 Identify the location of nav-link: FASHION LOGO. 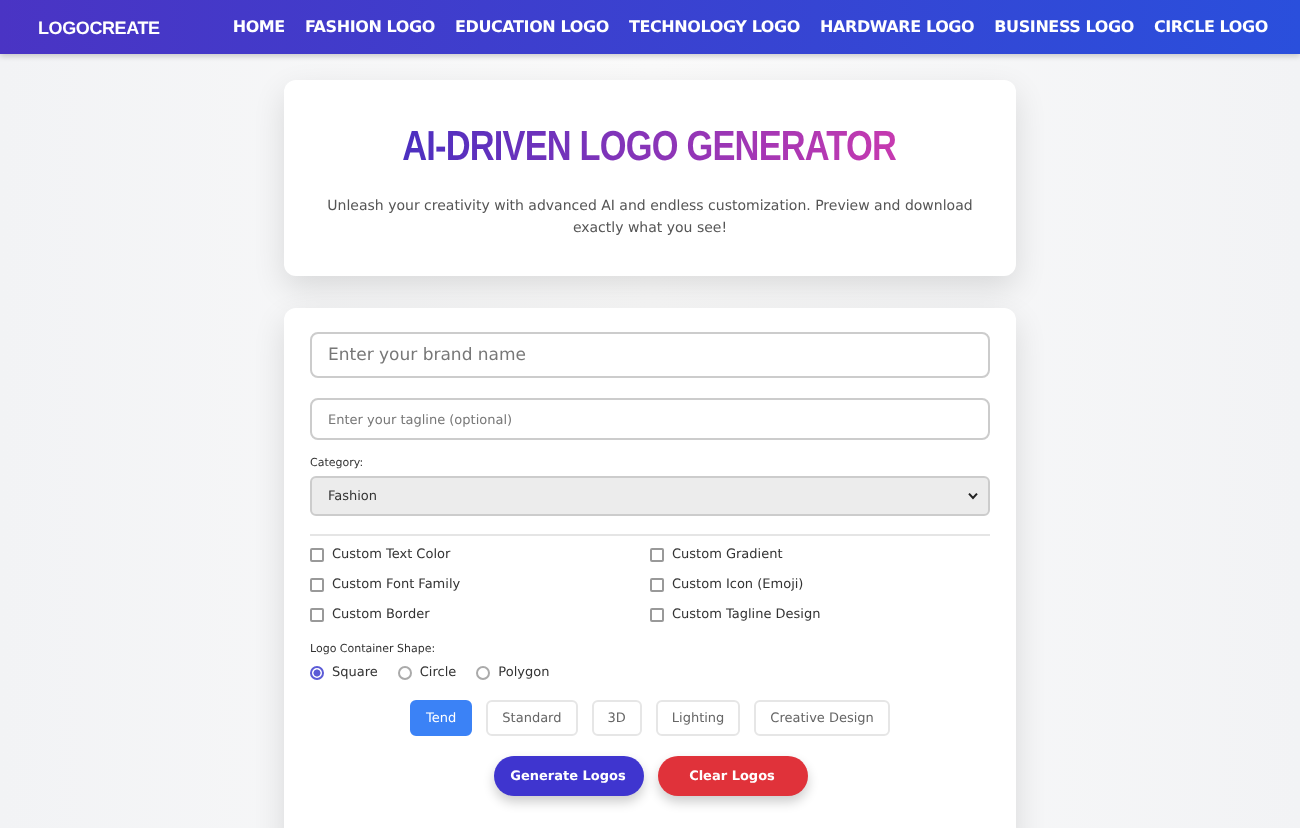
(369, 27).